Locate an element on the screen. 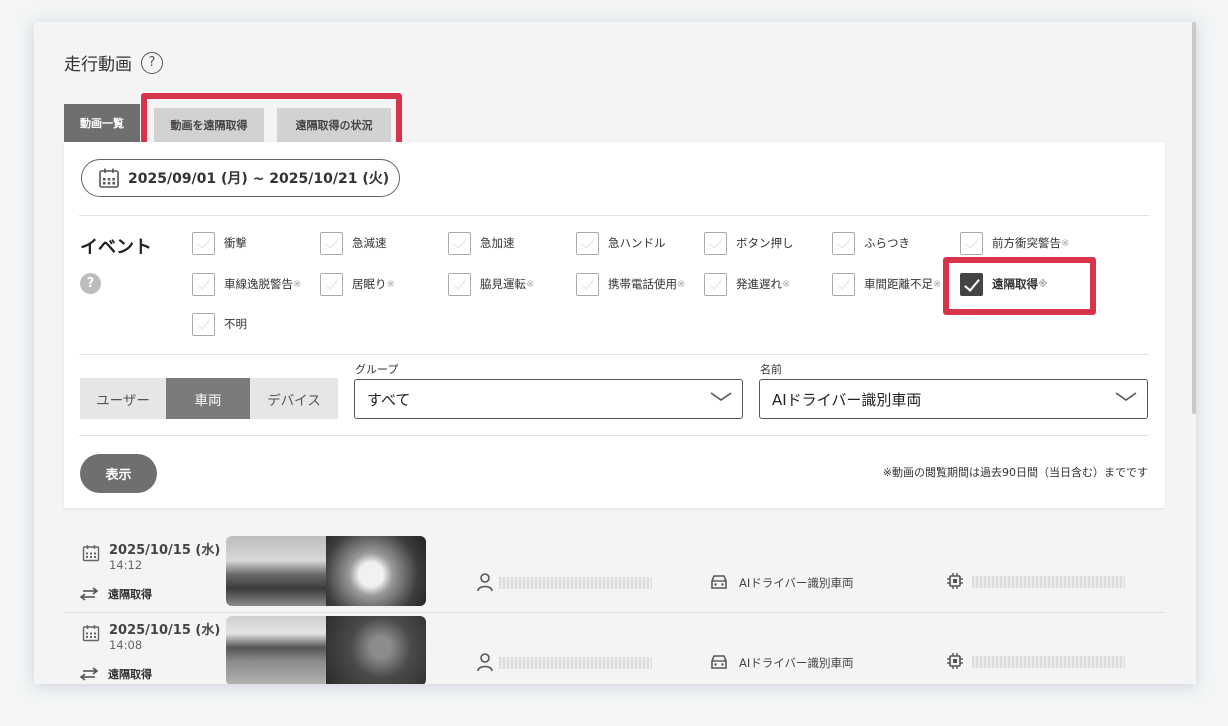 This screenshot has width=1228, height=726. event-checkbox-phone: 携帯電話使用 ※ is located at coordinates (630, 284).